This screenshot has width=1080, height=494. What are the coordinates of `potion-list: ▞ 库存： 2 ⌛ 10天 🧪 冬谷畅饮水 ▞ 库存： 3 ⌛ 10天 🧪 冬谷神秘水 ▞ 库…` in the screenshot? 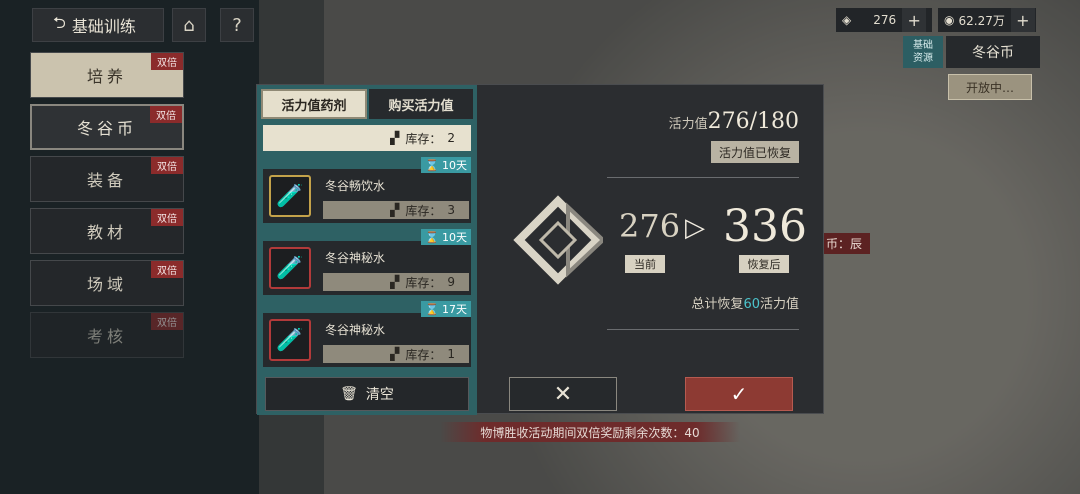 It's located at (367, 249).